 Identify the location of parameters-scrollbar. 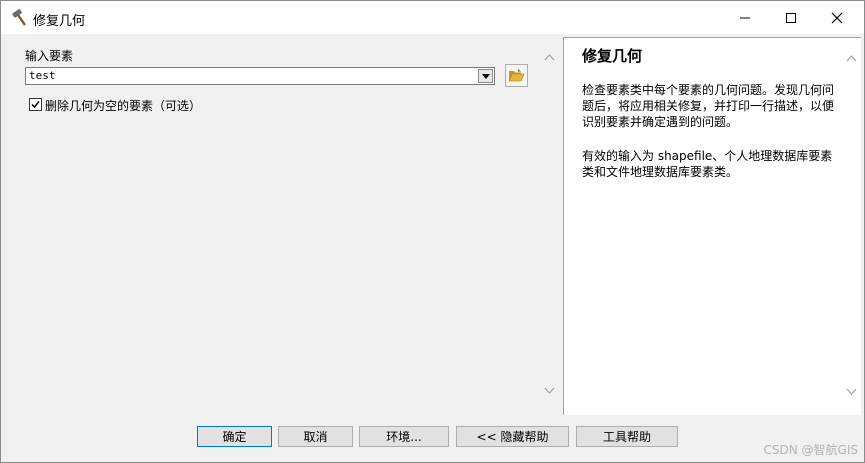
(549, 226).